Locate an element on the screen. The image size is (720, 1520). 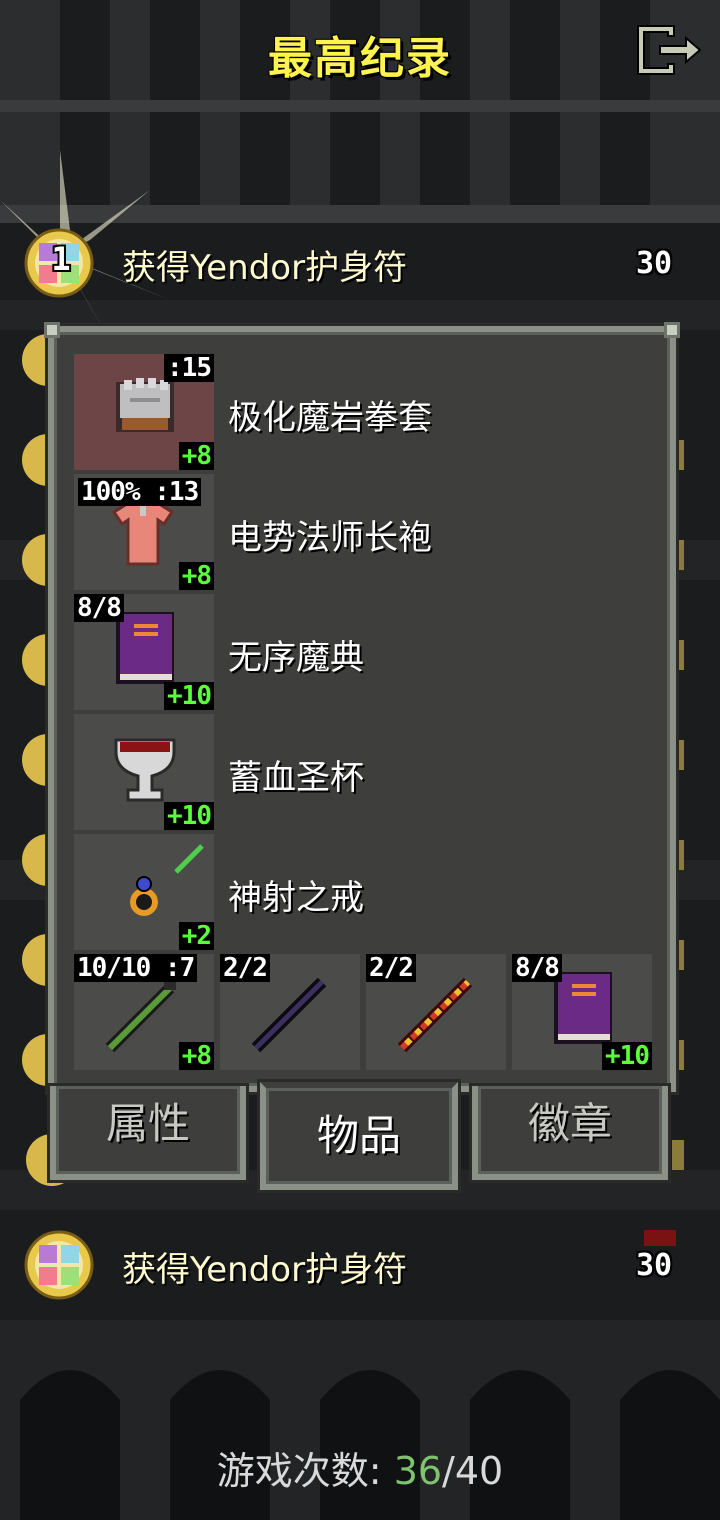
inventory-item-row: :15 +8 极化魔岩拳套 is located at coordinates (367, 414).